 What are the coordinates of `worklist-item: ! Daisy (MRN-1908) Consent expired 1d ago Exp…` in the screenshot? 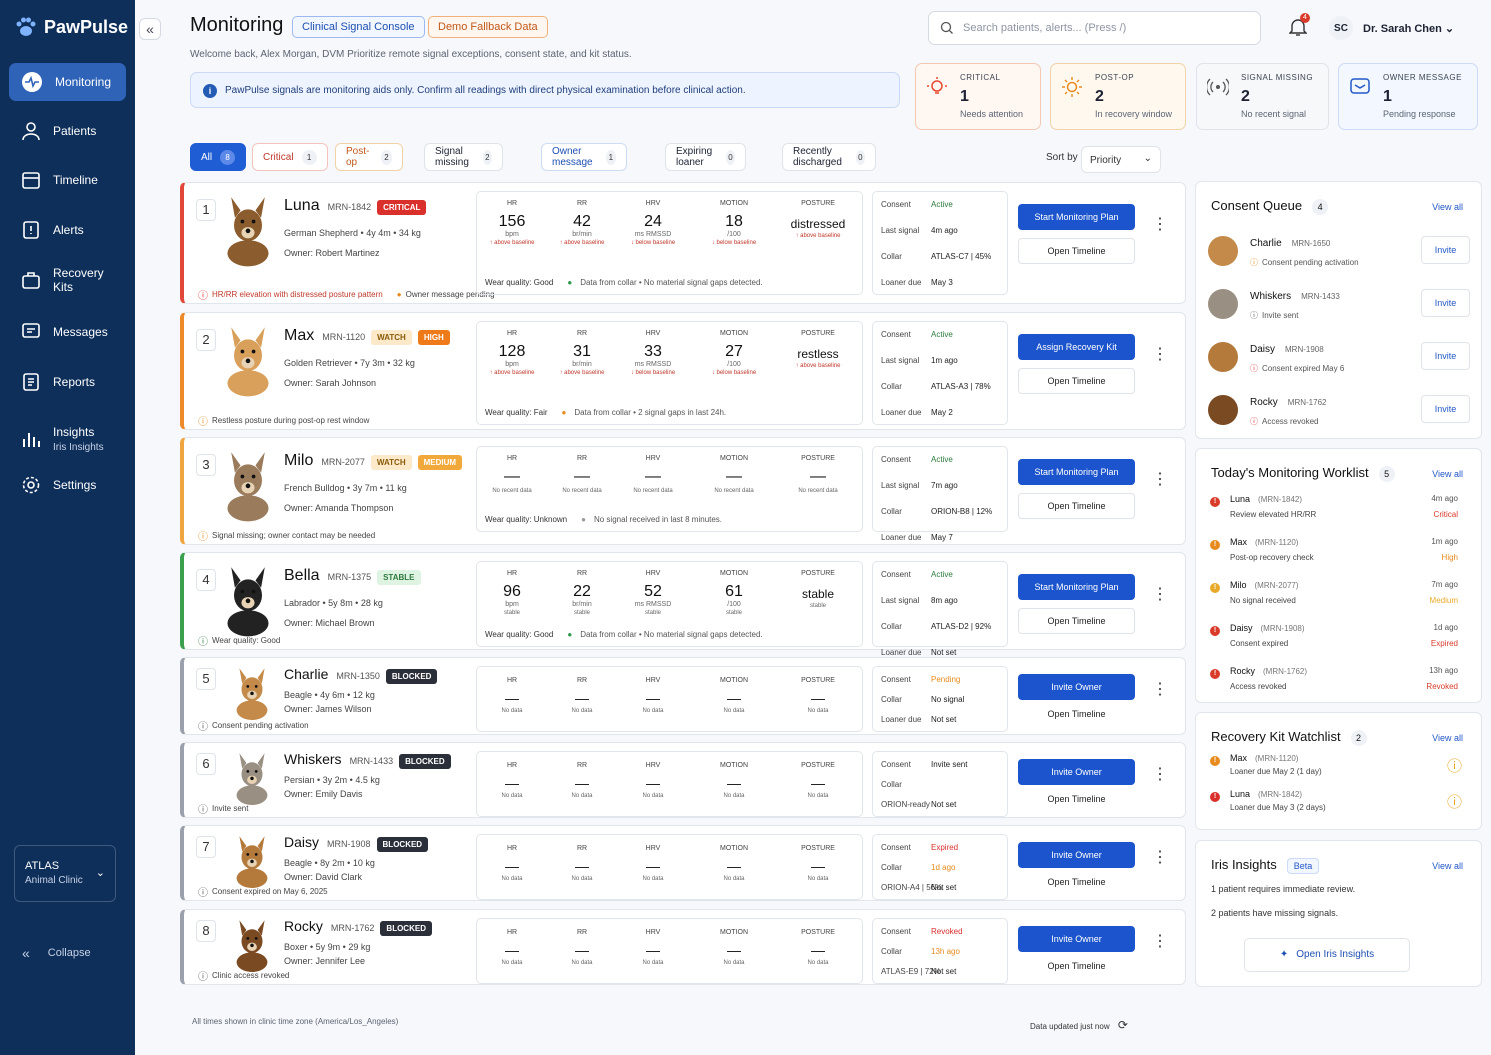 It's located at (1341, 643).